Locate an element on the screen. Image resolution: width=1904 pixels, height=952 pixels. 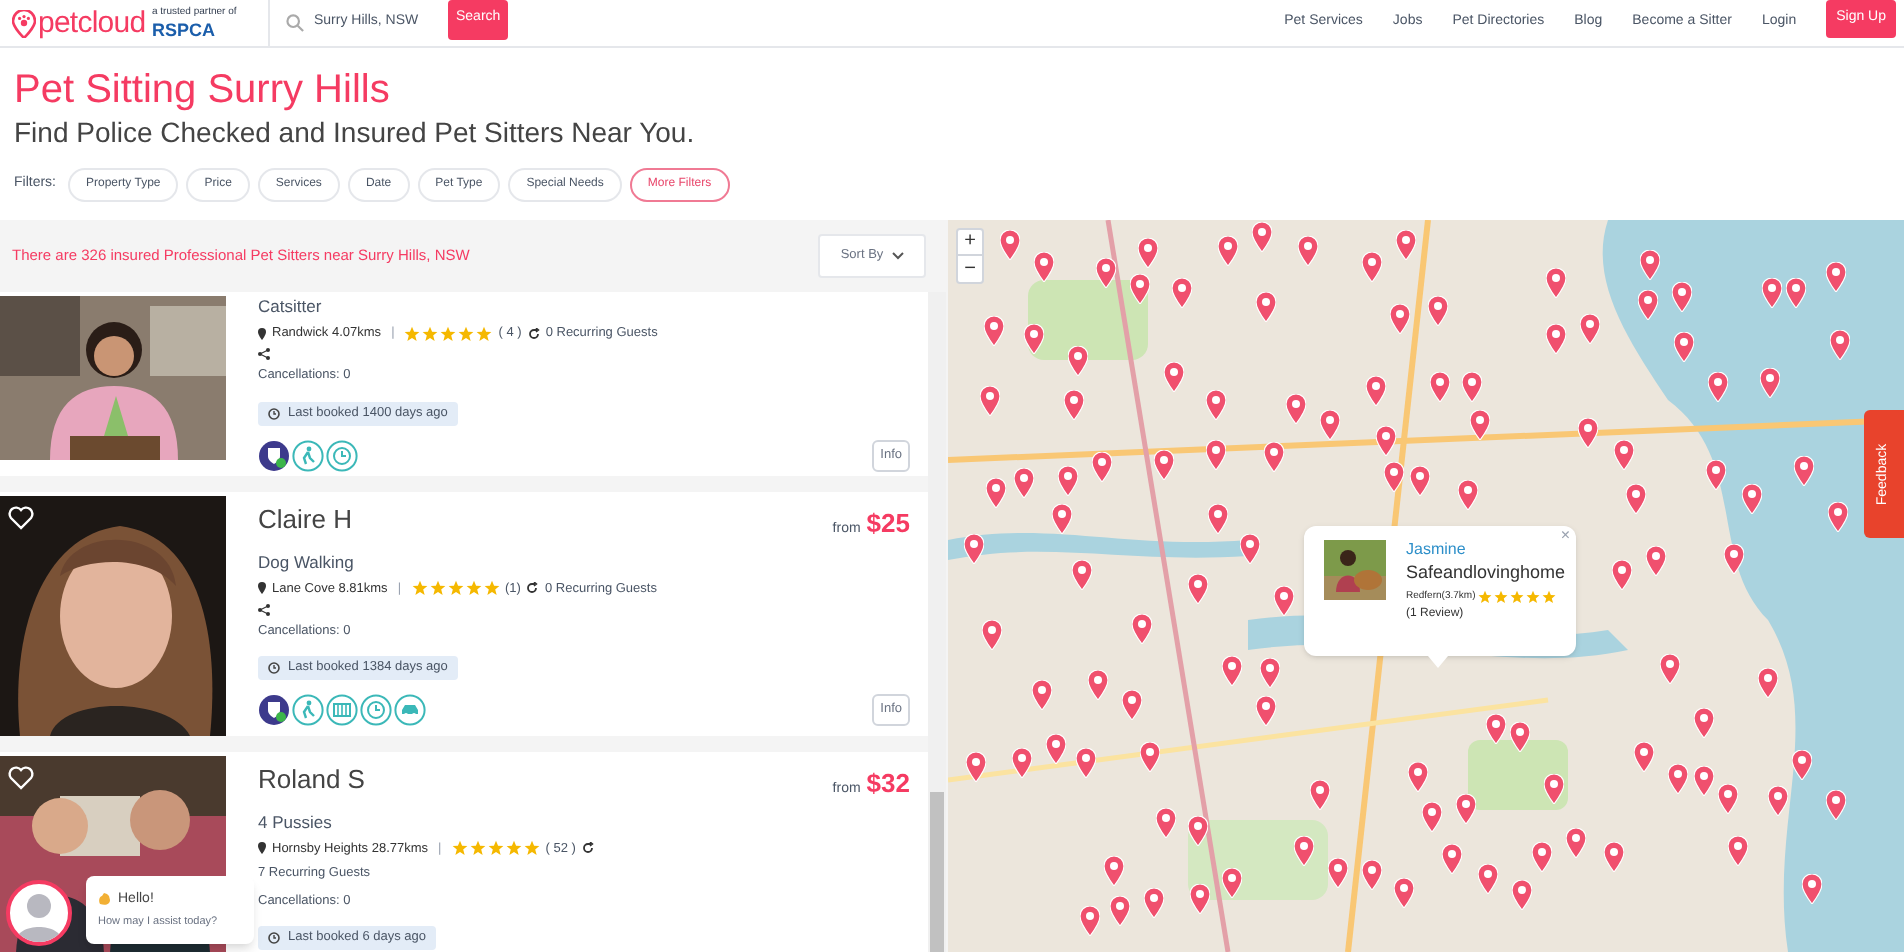
service-title: Catsitter is located at coordinates (291, 307).